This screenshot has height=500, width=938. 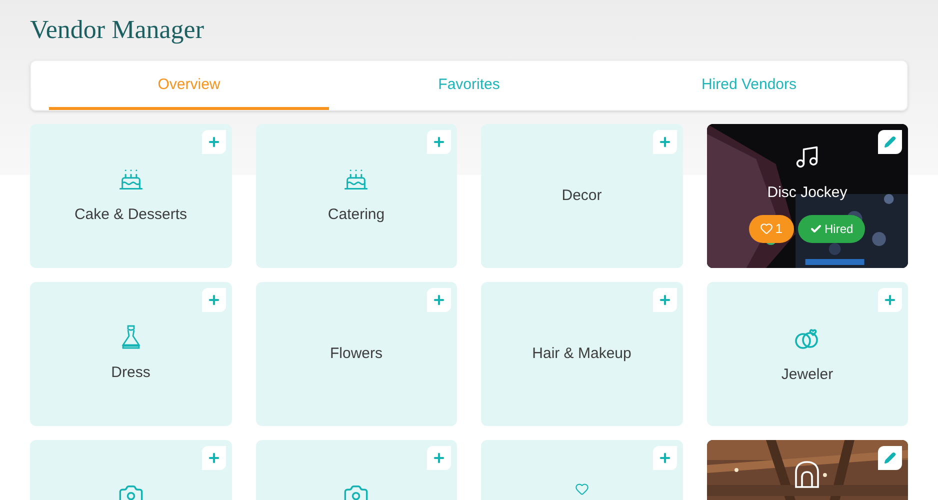 I want to click on vendor-name: Flowers, so click(x=356, y=354).